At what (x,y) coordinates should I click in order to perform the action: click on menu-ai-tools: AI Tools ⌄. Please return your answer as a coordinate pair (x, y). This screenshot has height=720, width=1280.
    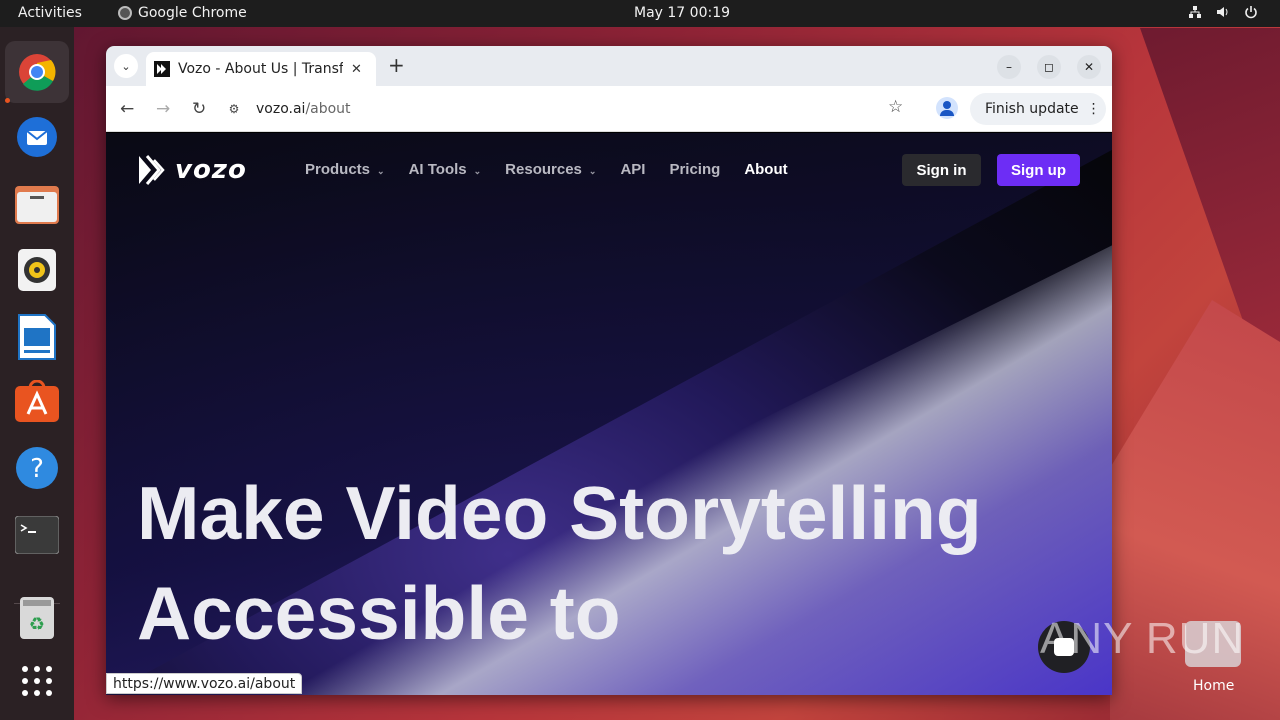
    Looking at the image, I should click on (445, 169).